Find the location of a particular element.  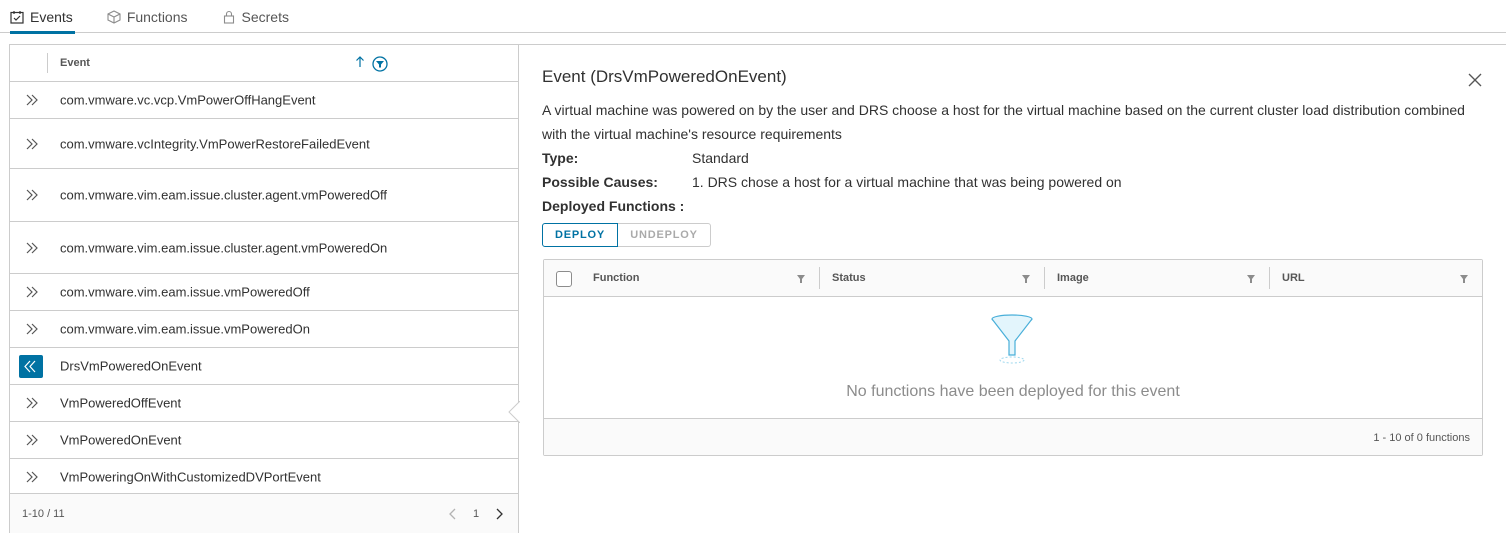

cube-icon is located at coordinates (114, 16).